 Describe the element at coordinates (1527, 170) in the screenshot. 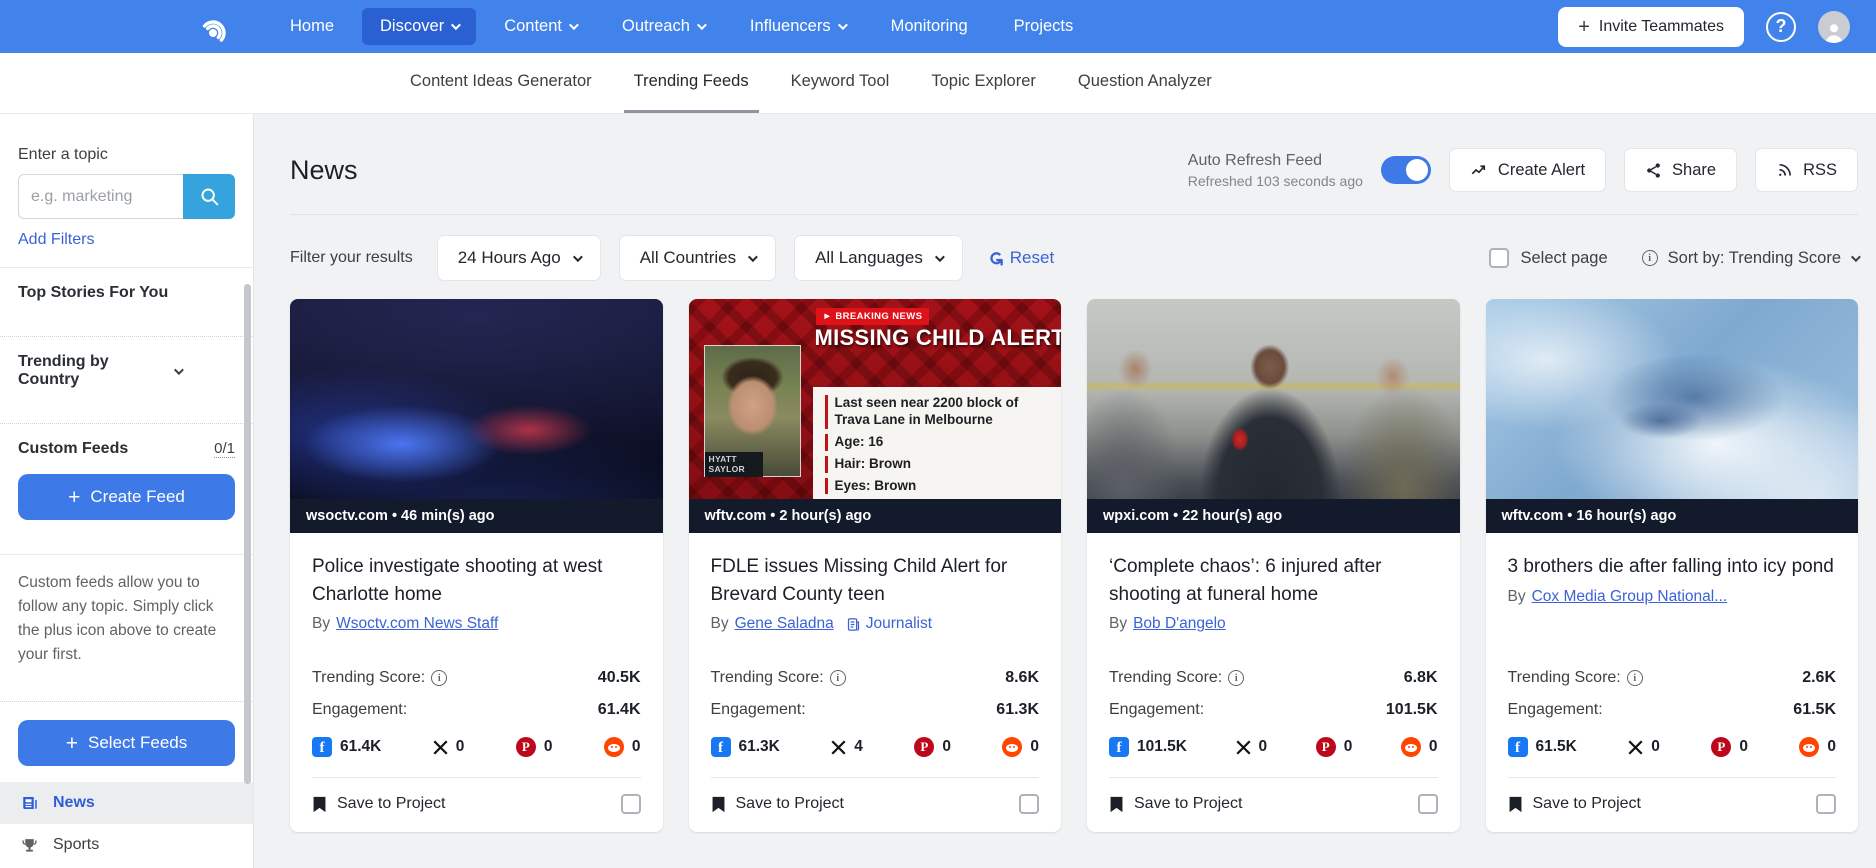

I see `create-alert-button: Create Alert` at that location.